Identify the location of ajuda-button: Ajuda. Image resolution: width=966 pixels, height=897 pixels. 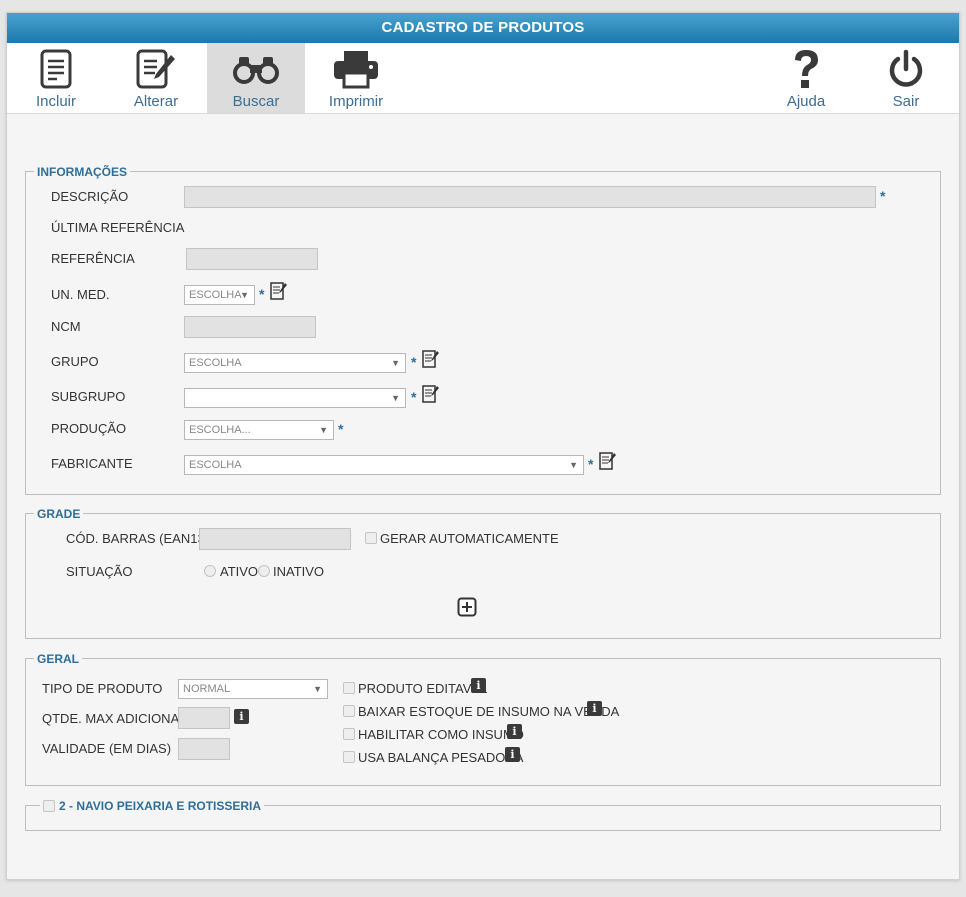
(806, 78).